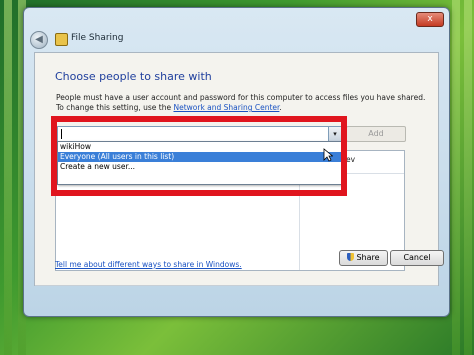 This screenshot has width=474, height=355. What do you see at coordinates (236, 285) in the screenshot?
I see `footer-divider` at bounding box center [236, 285].